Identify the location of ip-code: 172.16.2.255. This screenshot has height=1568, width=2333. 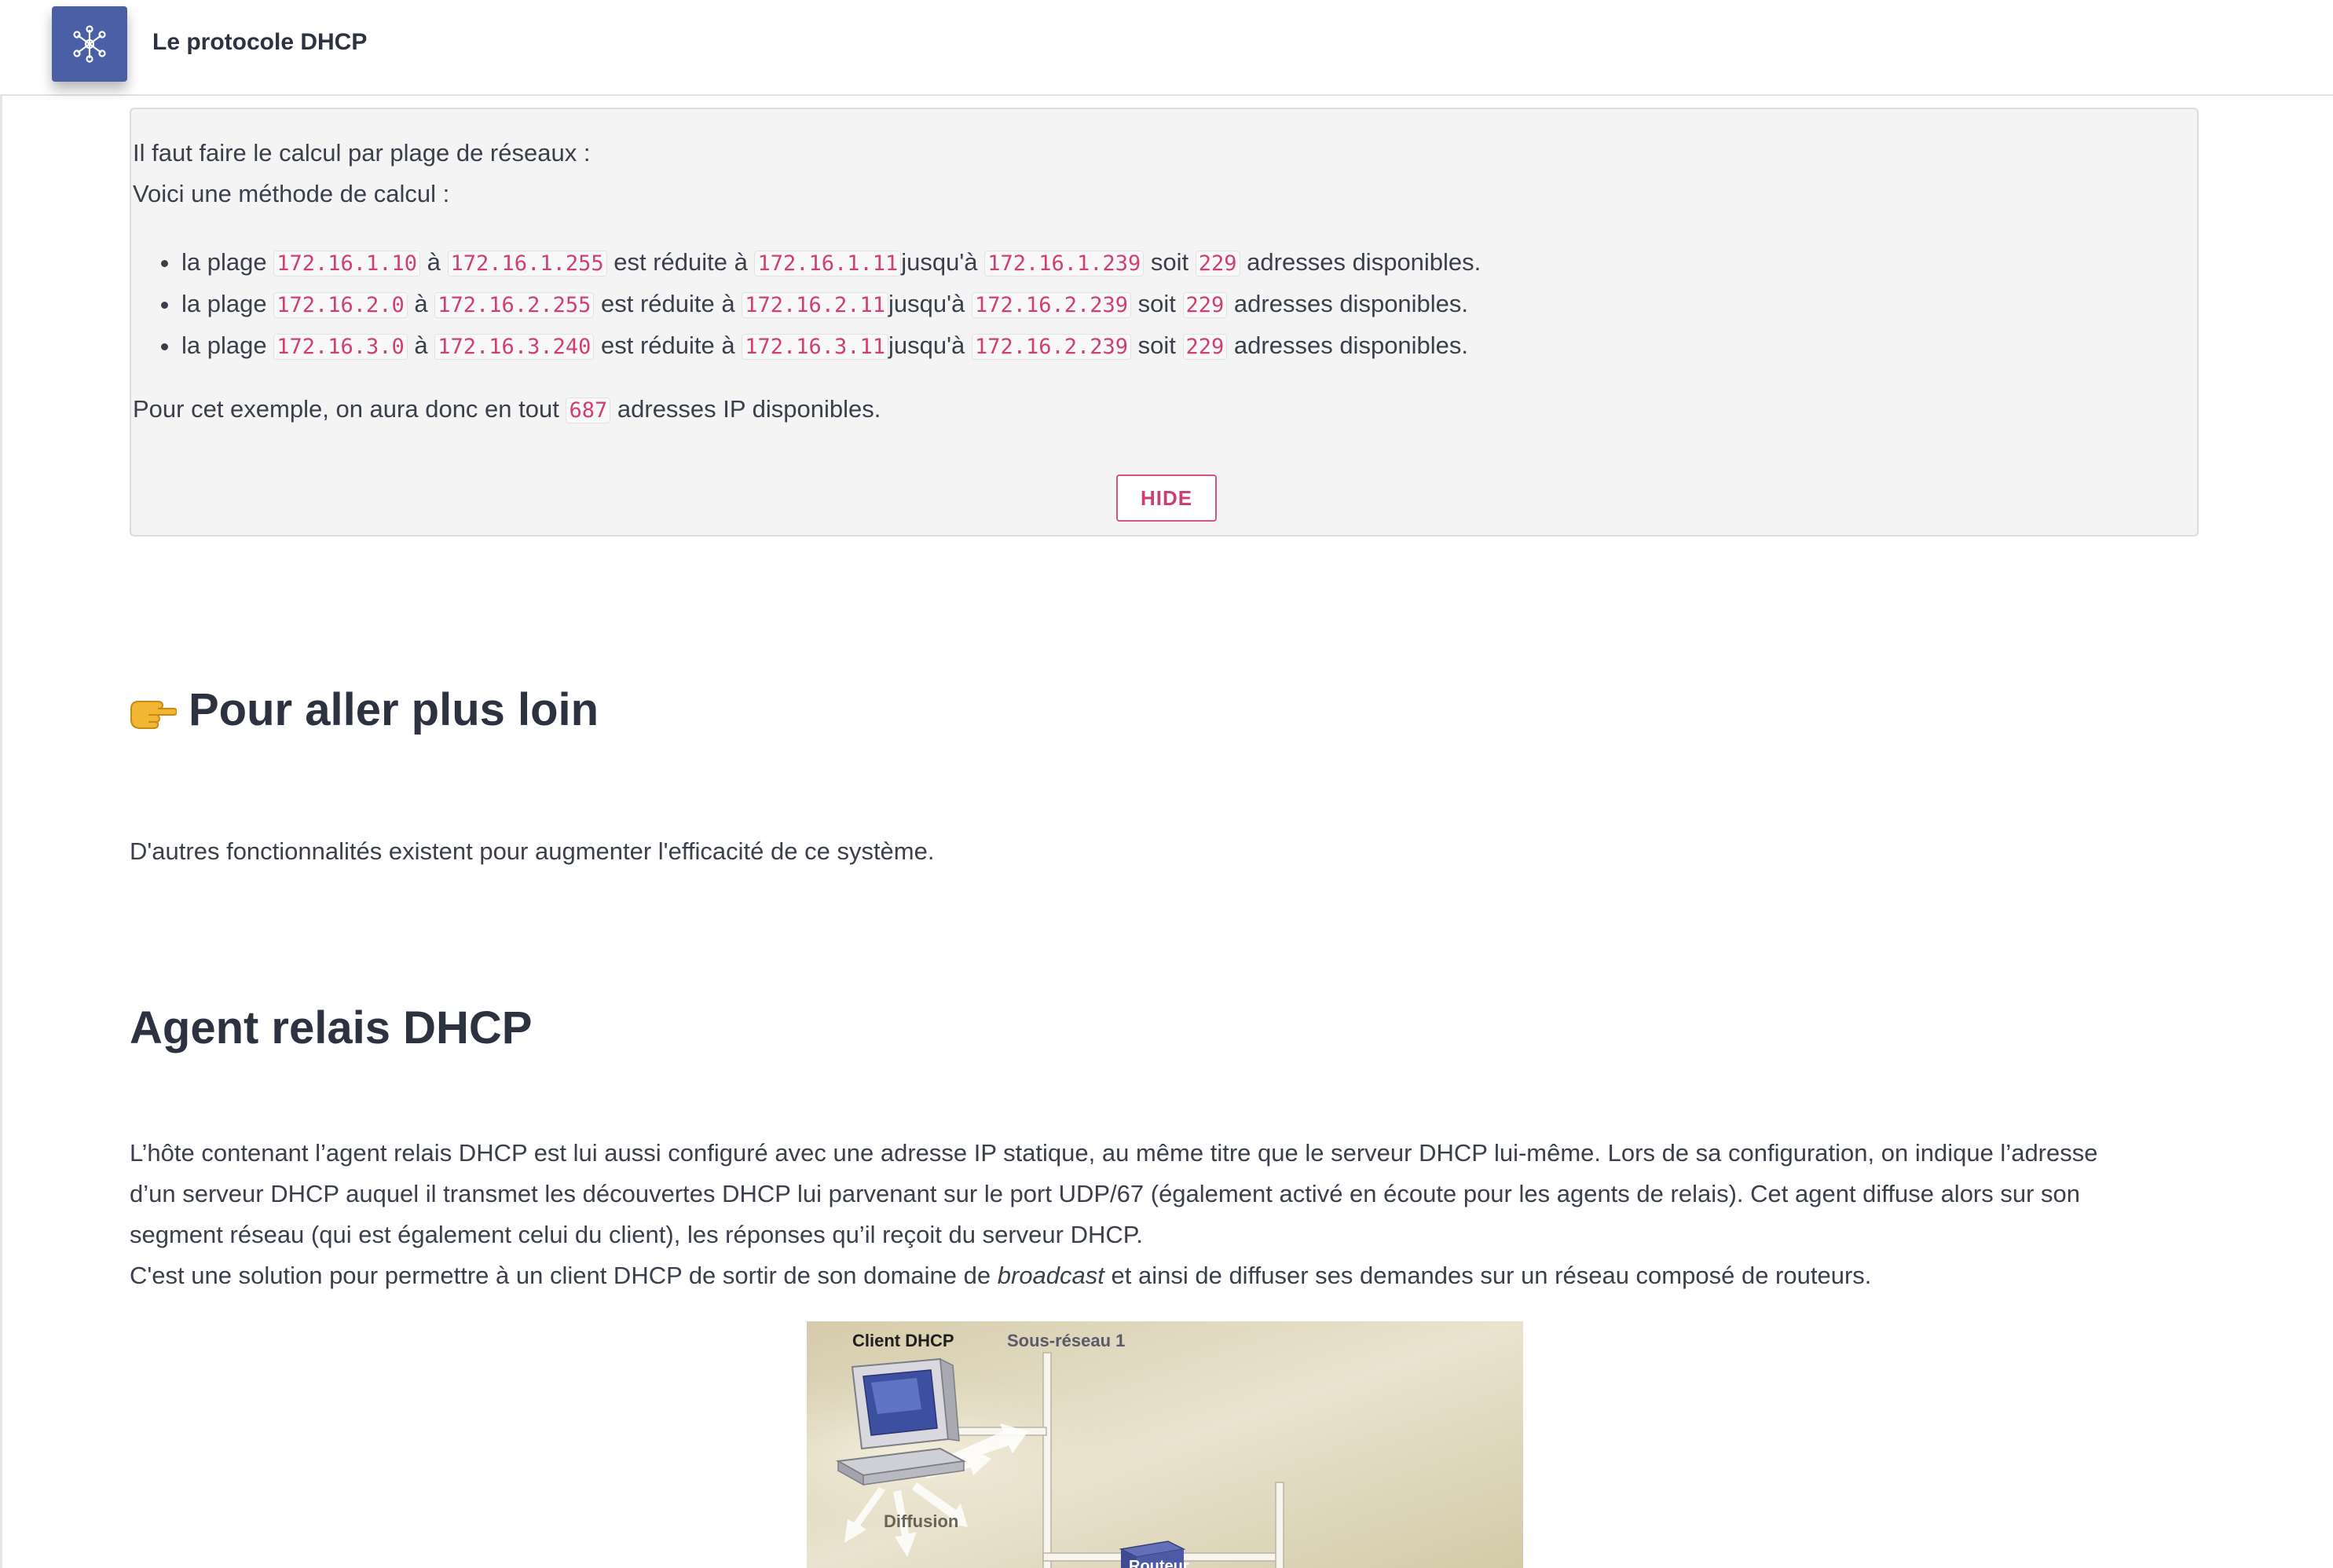
(514, 305).